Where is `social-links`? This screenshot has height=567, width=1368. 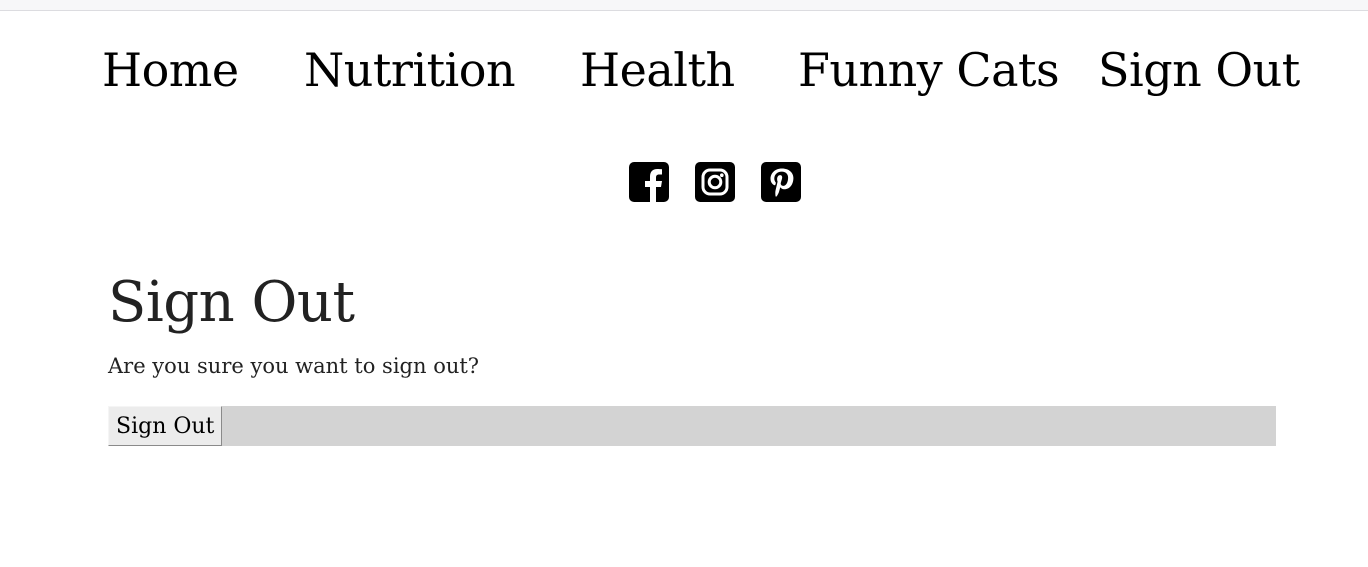 social-links is located at coordinates (715, 182).